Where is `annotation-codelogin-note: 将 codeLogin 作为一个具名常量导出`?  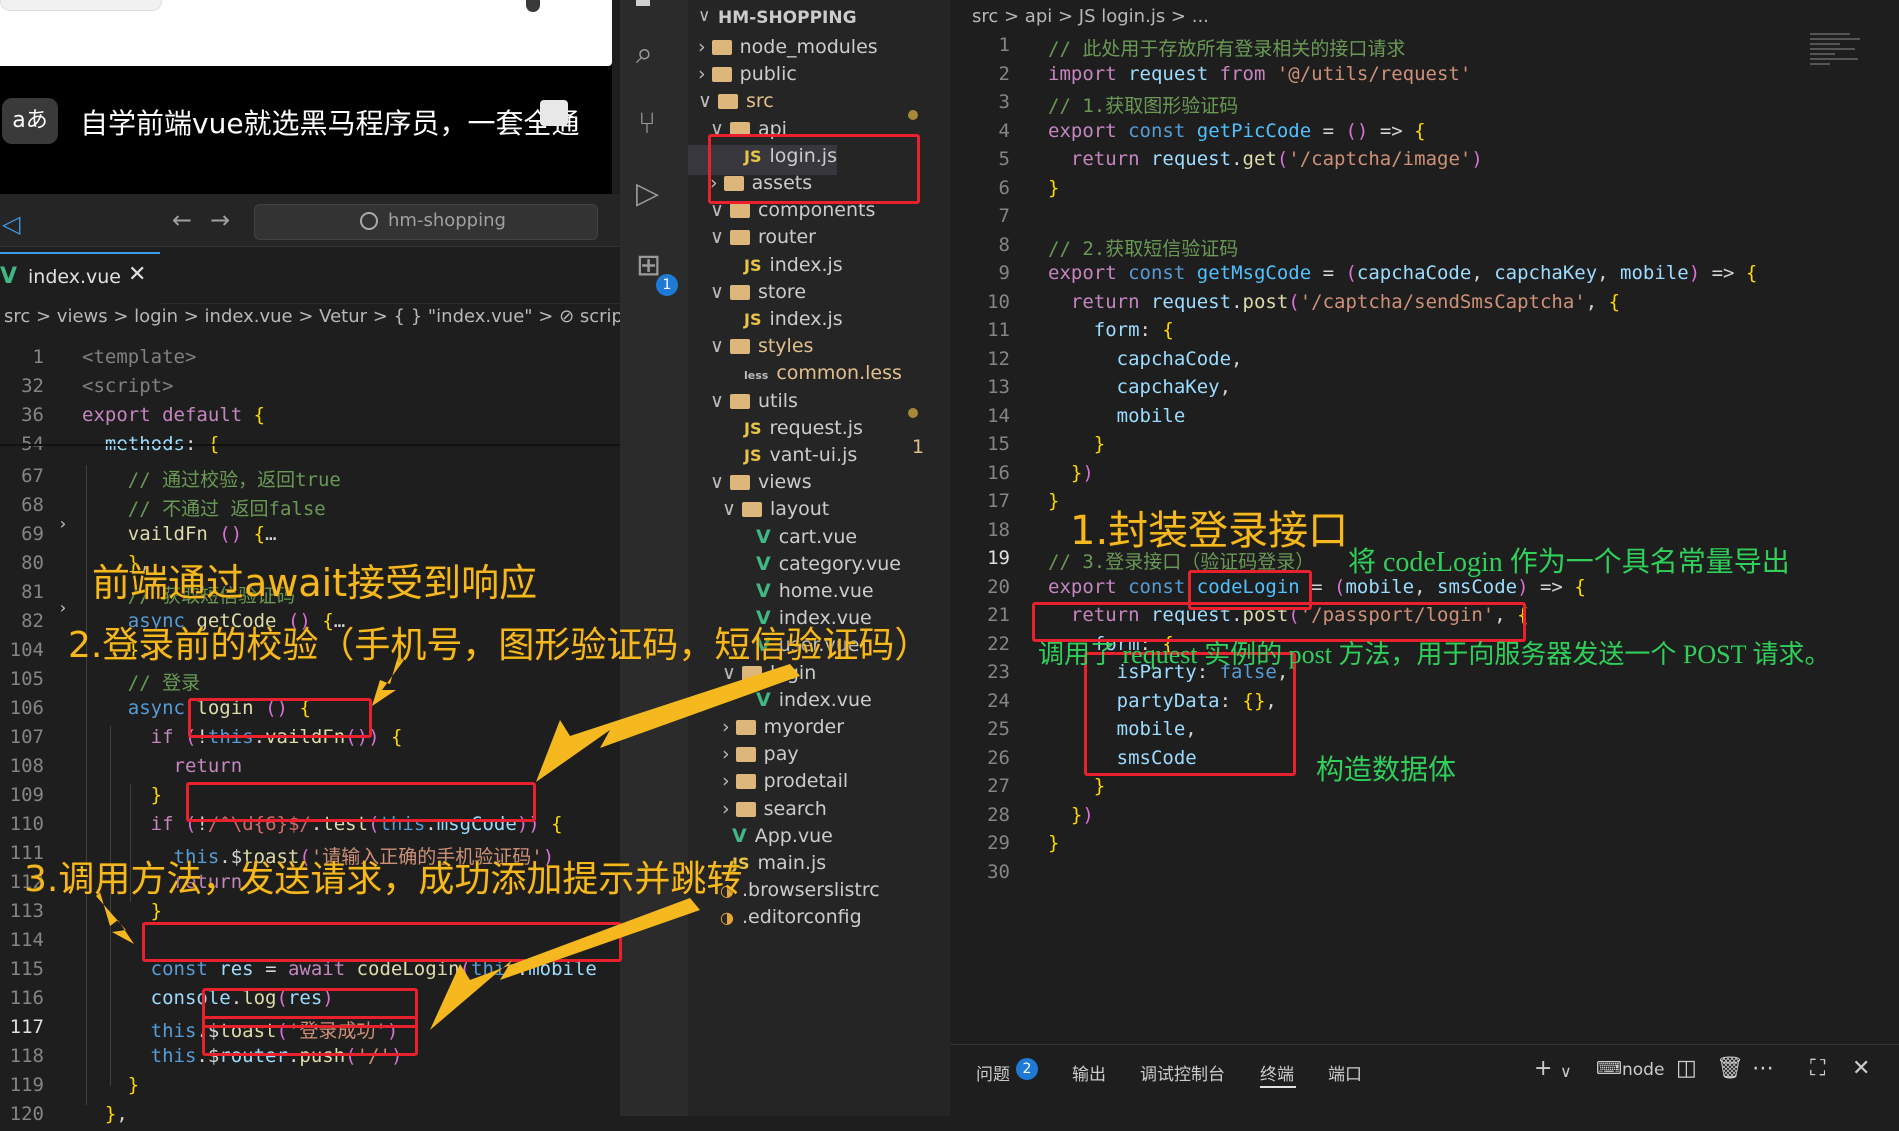 annotation-codelogin-note: 将 codeLogin 作为一个具名常量导出 is located at coordinates (1569, 562).